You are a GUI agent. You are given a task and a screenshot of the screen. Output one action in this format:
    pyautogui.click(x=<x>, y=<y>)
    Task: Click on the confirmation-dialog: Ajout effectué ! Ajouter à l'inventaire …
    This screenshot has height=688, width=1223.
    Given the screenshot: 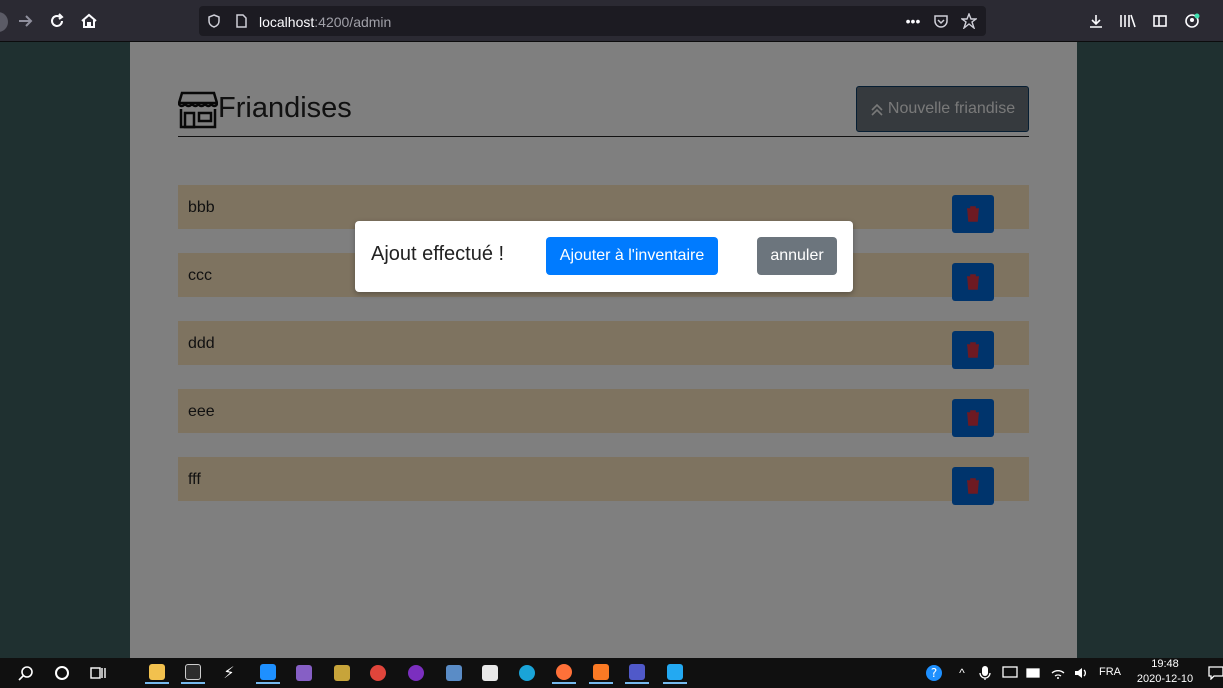 What is the action you would take?
    pyautogui.click(x=604, y=256)
    